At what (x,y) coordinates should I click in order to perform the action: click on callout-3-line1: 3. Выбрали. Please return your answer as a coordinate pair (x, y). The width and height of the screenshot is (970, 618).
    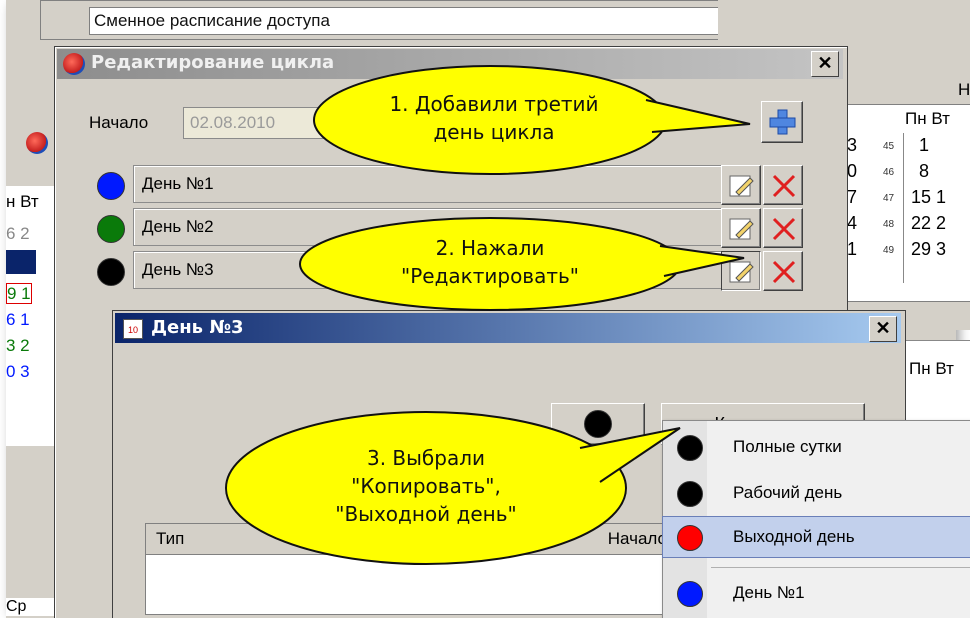
    Looking at the image, I should click on (426, 458).